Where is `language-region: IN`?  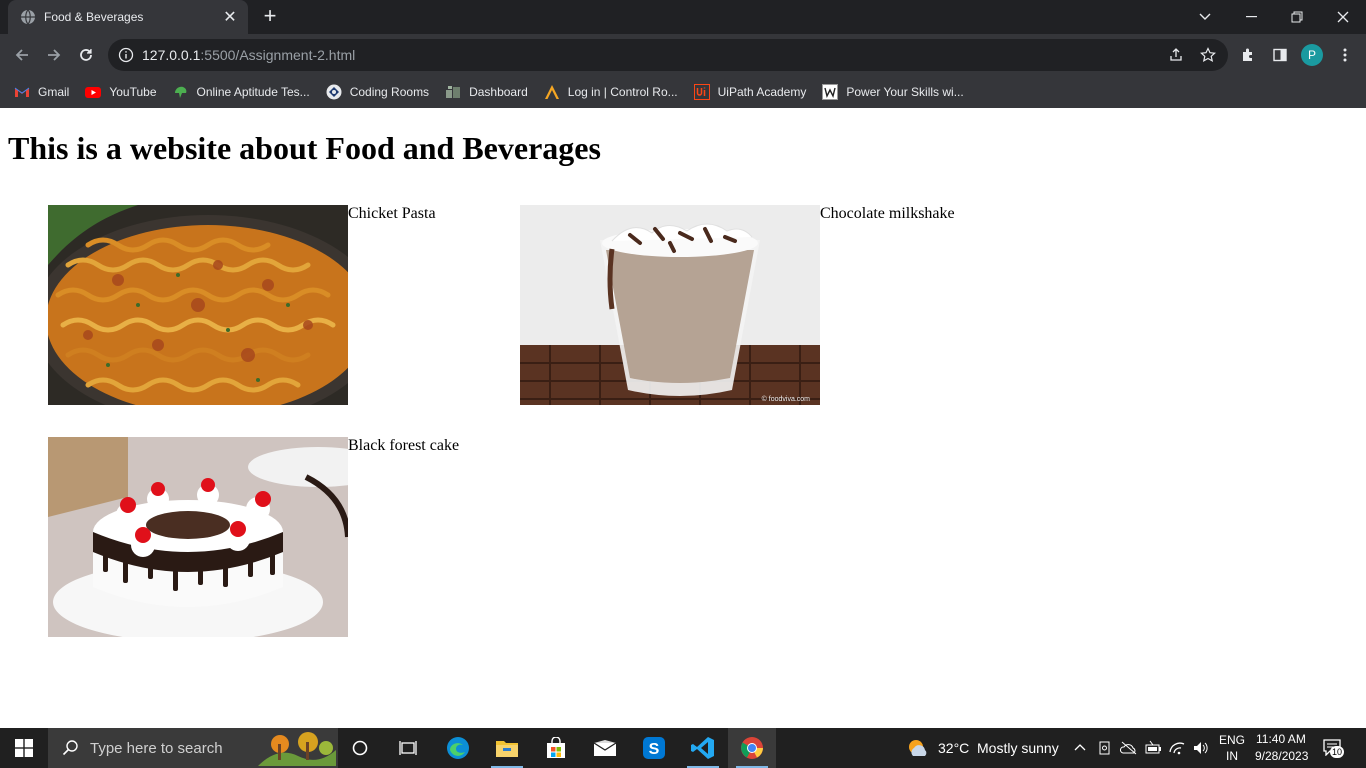 language-region: IN is located at coordinates (1232, 756).